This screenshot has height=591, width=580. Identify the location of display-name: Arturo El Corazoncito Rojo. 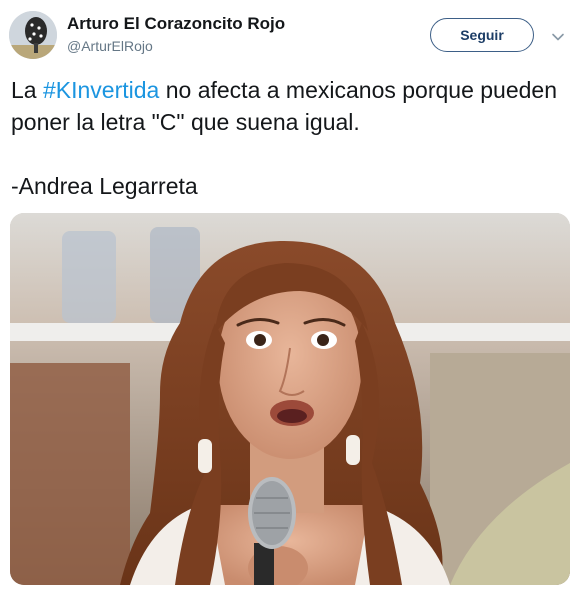
(176, 24).